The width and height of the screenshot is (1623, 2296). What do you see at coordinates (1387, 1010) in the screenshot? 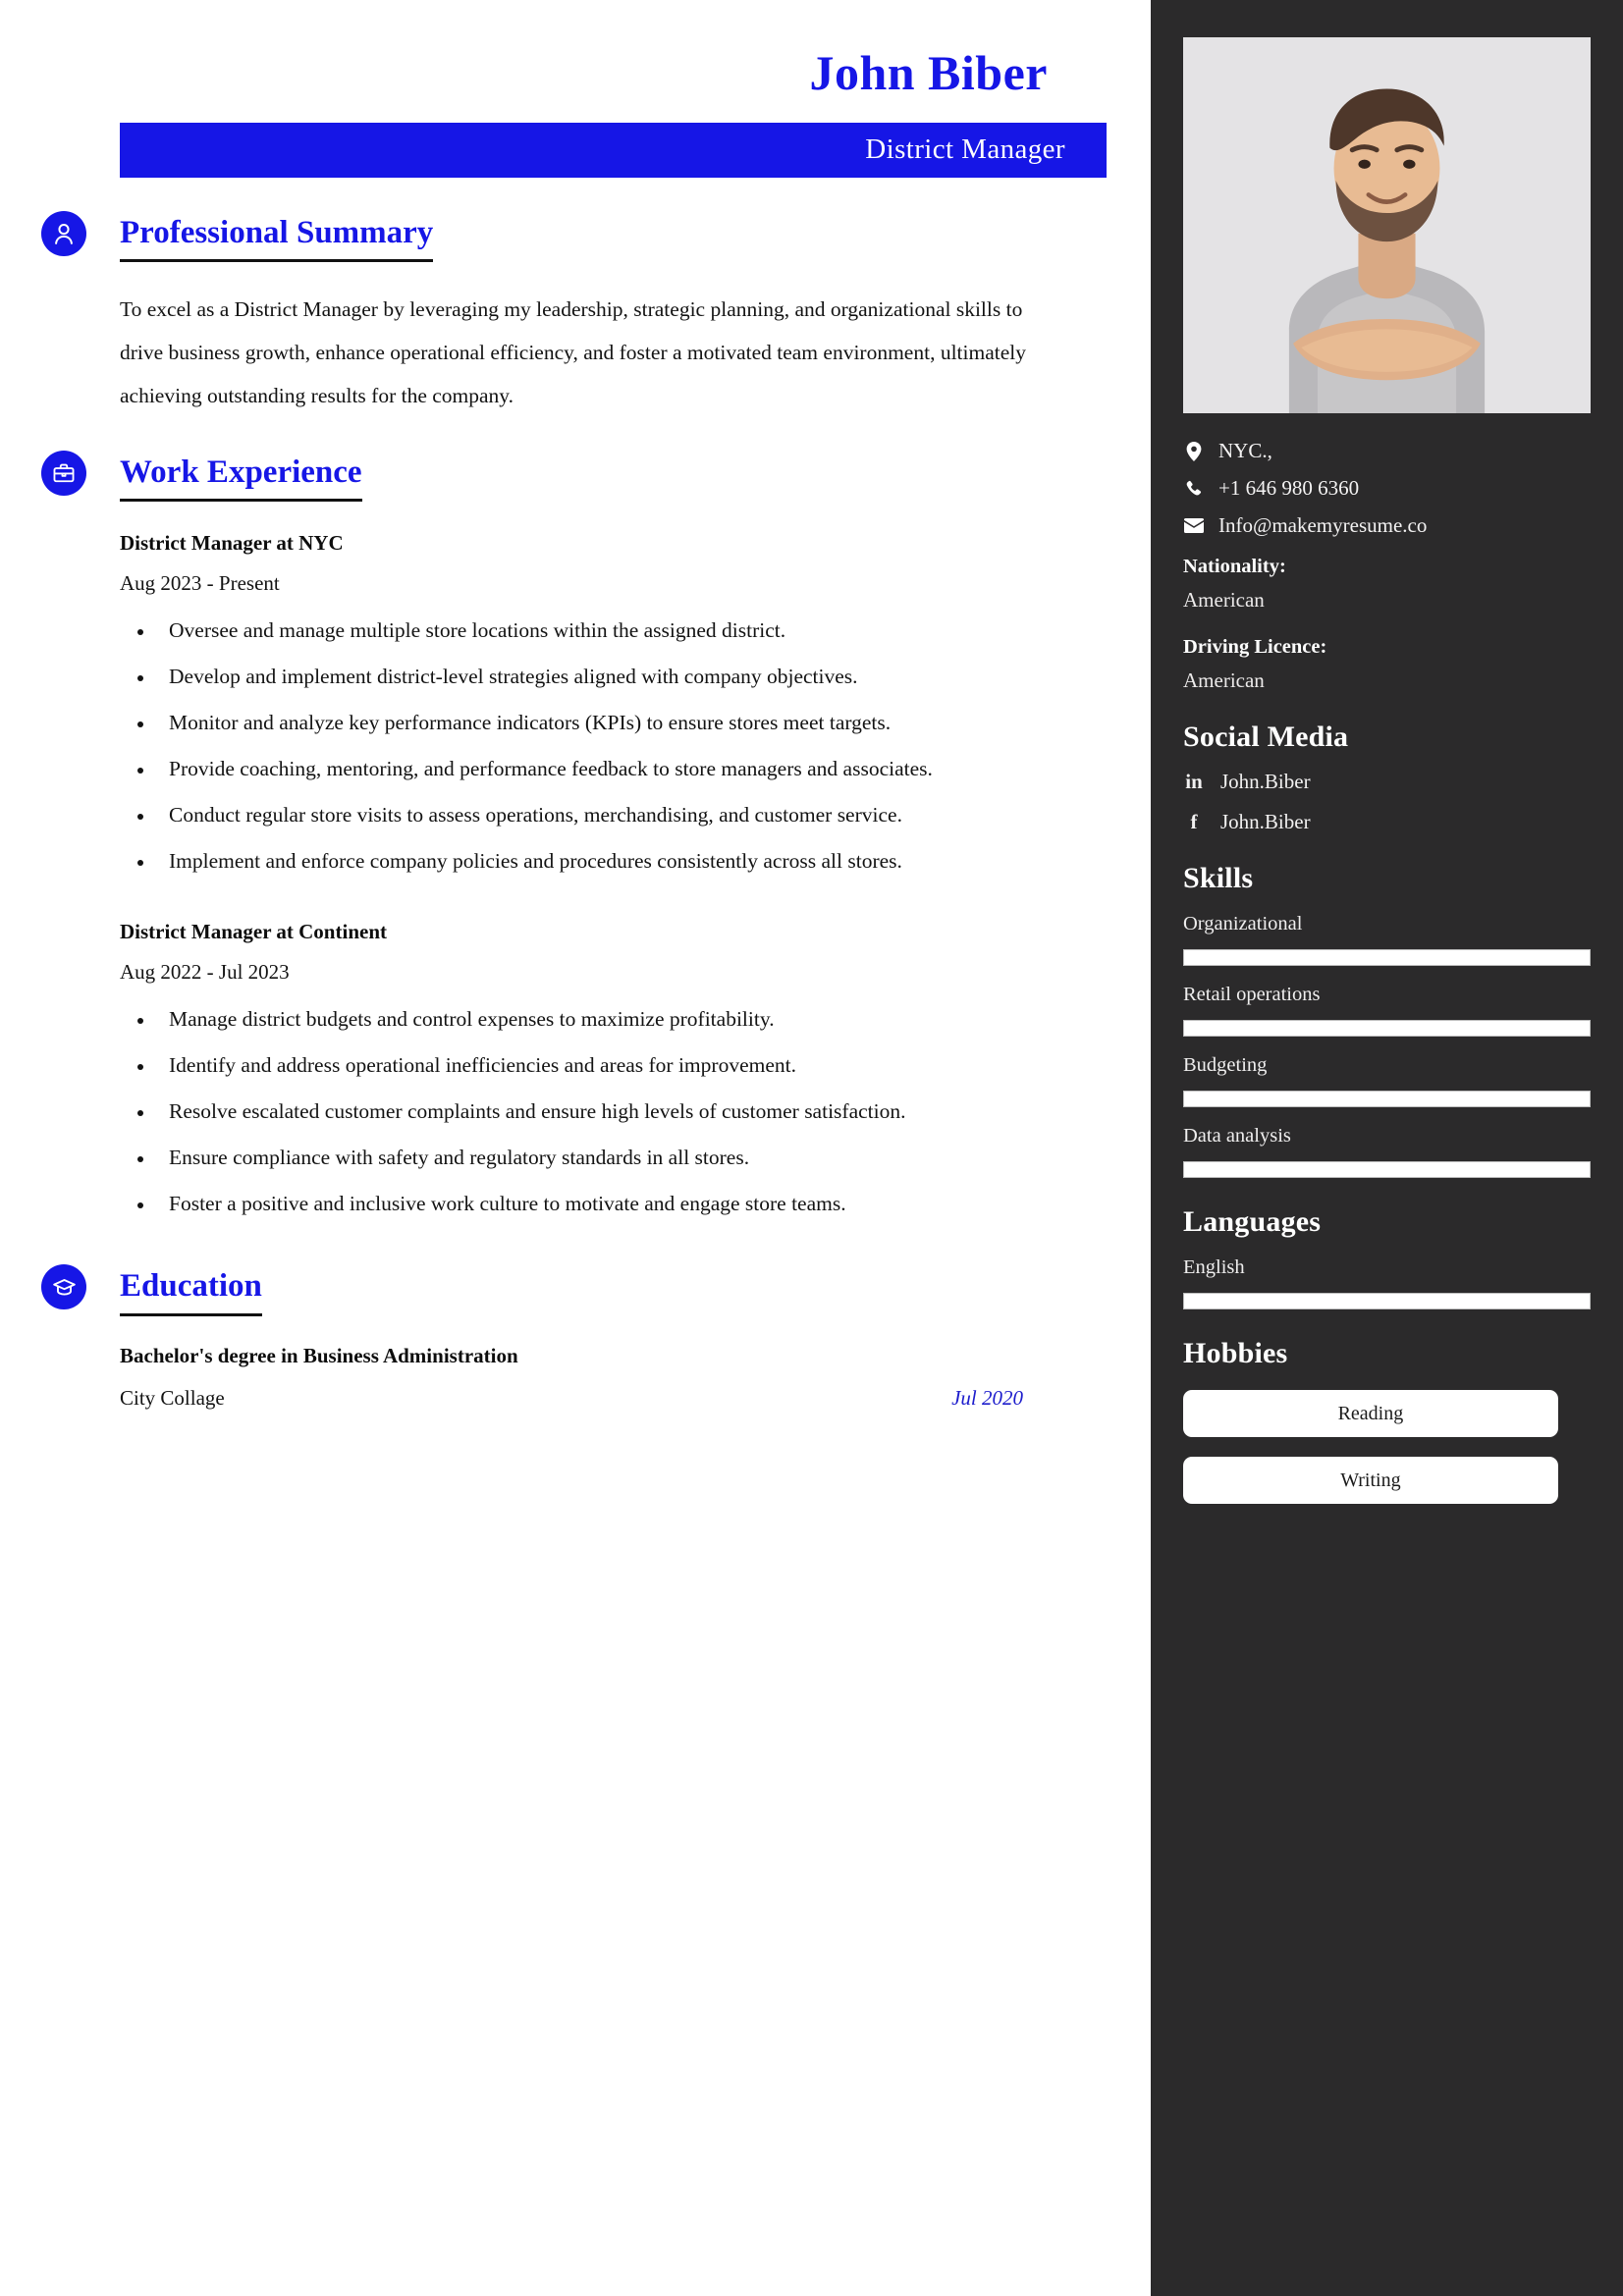
I see `skill-item: Retail operations` at bounding box center [1387, 1010].